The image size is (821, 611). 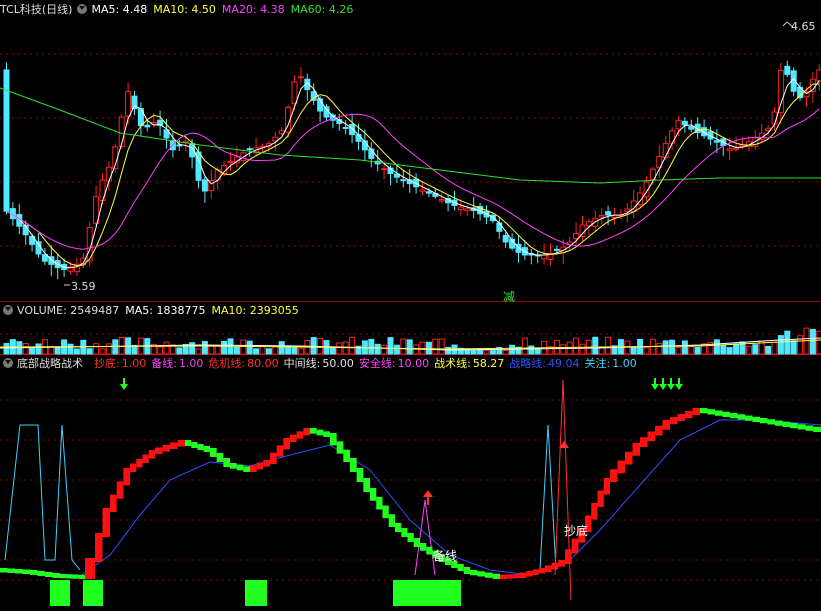 I want to click on low-price-value: 3.59, so click(x=83, y=286).